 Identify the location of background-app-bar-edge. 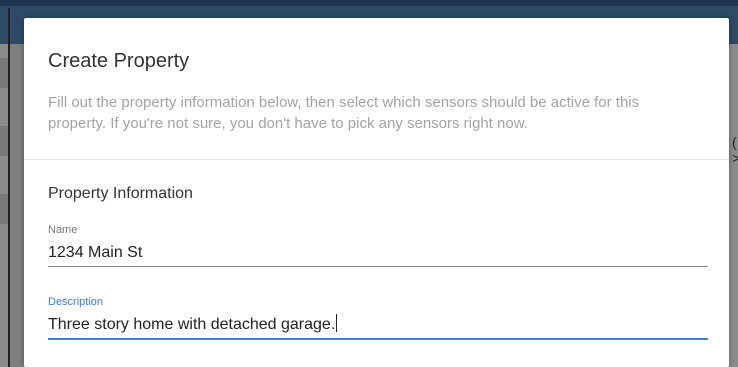
(369, 3).